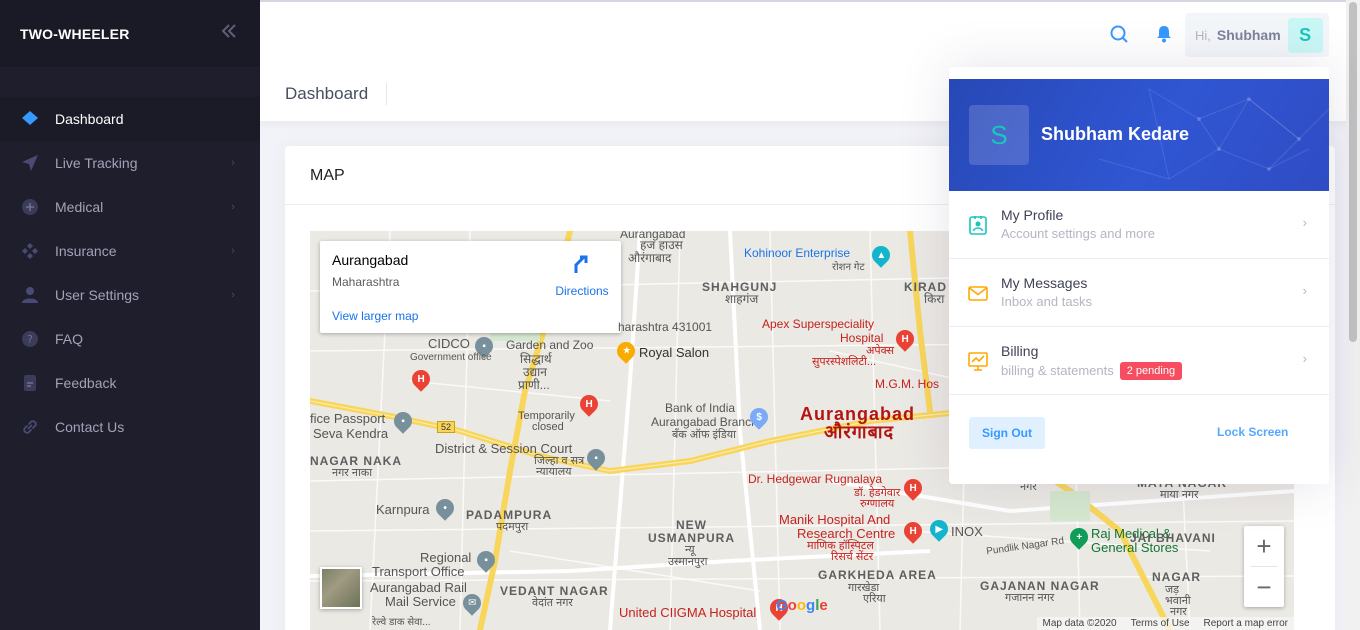 The width and height of the screenshot is (1360, 630). Describe the element at coordinates (1044, 283) in the screenshot. I see `item-title: My Messages` at that location.